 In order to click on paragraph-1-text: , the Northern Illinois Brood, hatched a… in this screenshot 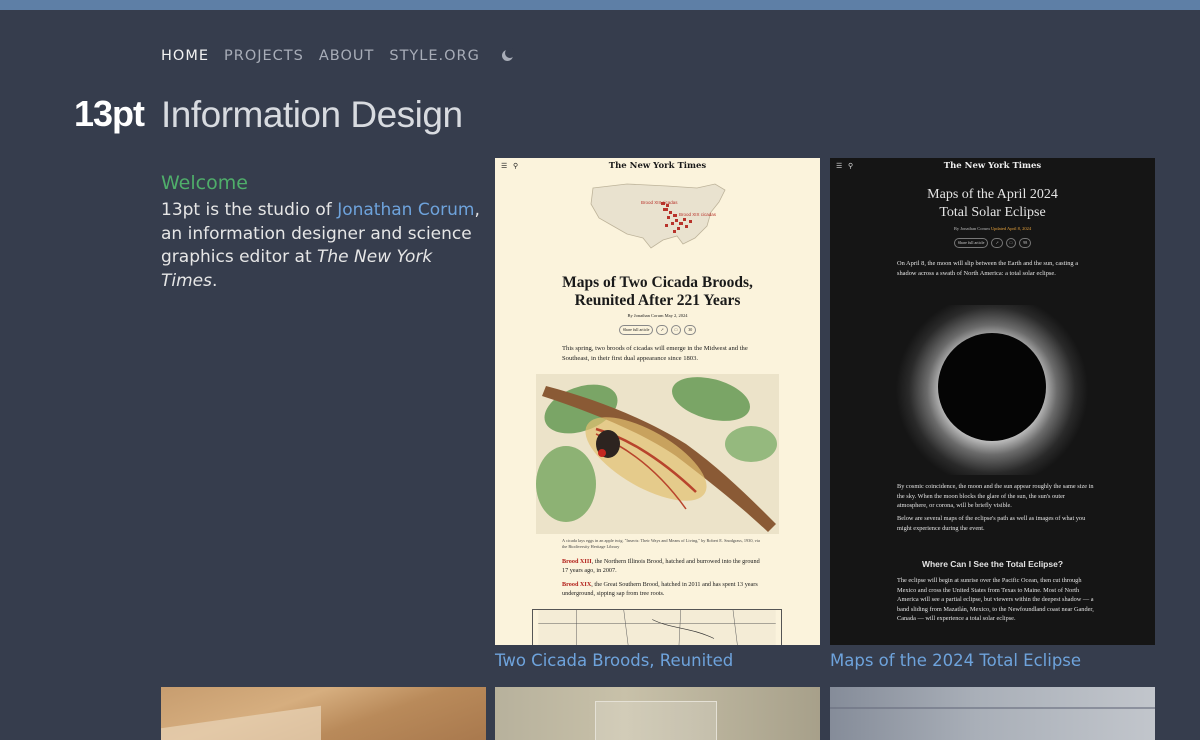, I will do `click(661, 566)`.